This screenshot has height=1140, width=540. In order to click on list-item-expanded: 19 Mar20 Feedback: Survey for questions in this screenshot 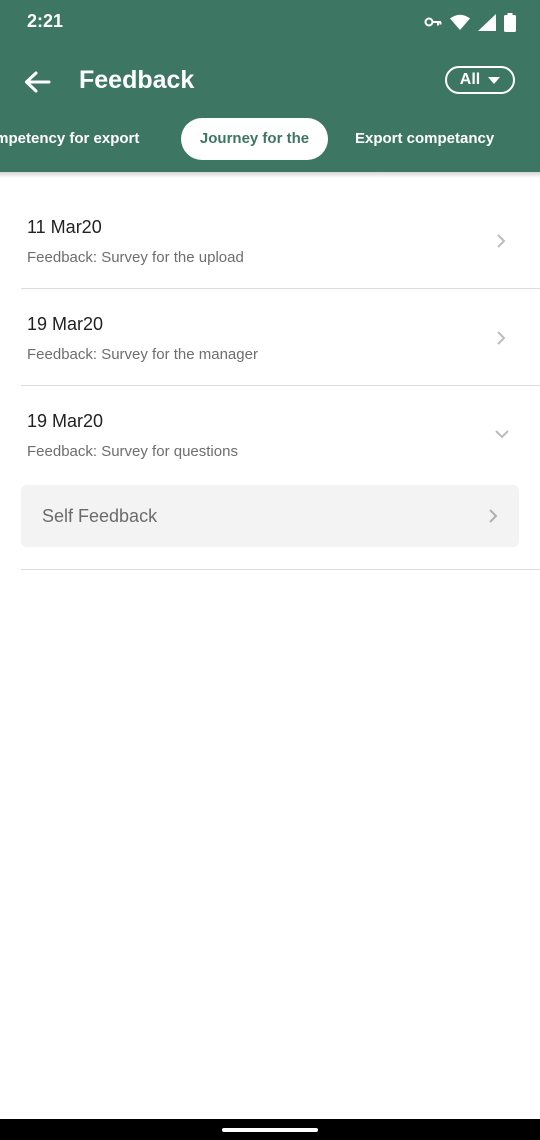, I will do `click(280, 441)`.